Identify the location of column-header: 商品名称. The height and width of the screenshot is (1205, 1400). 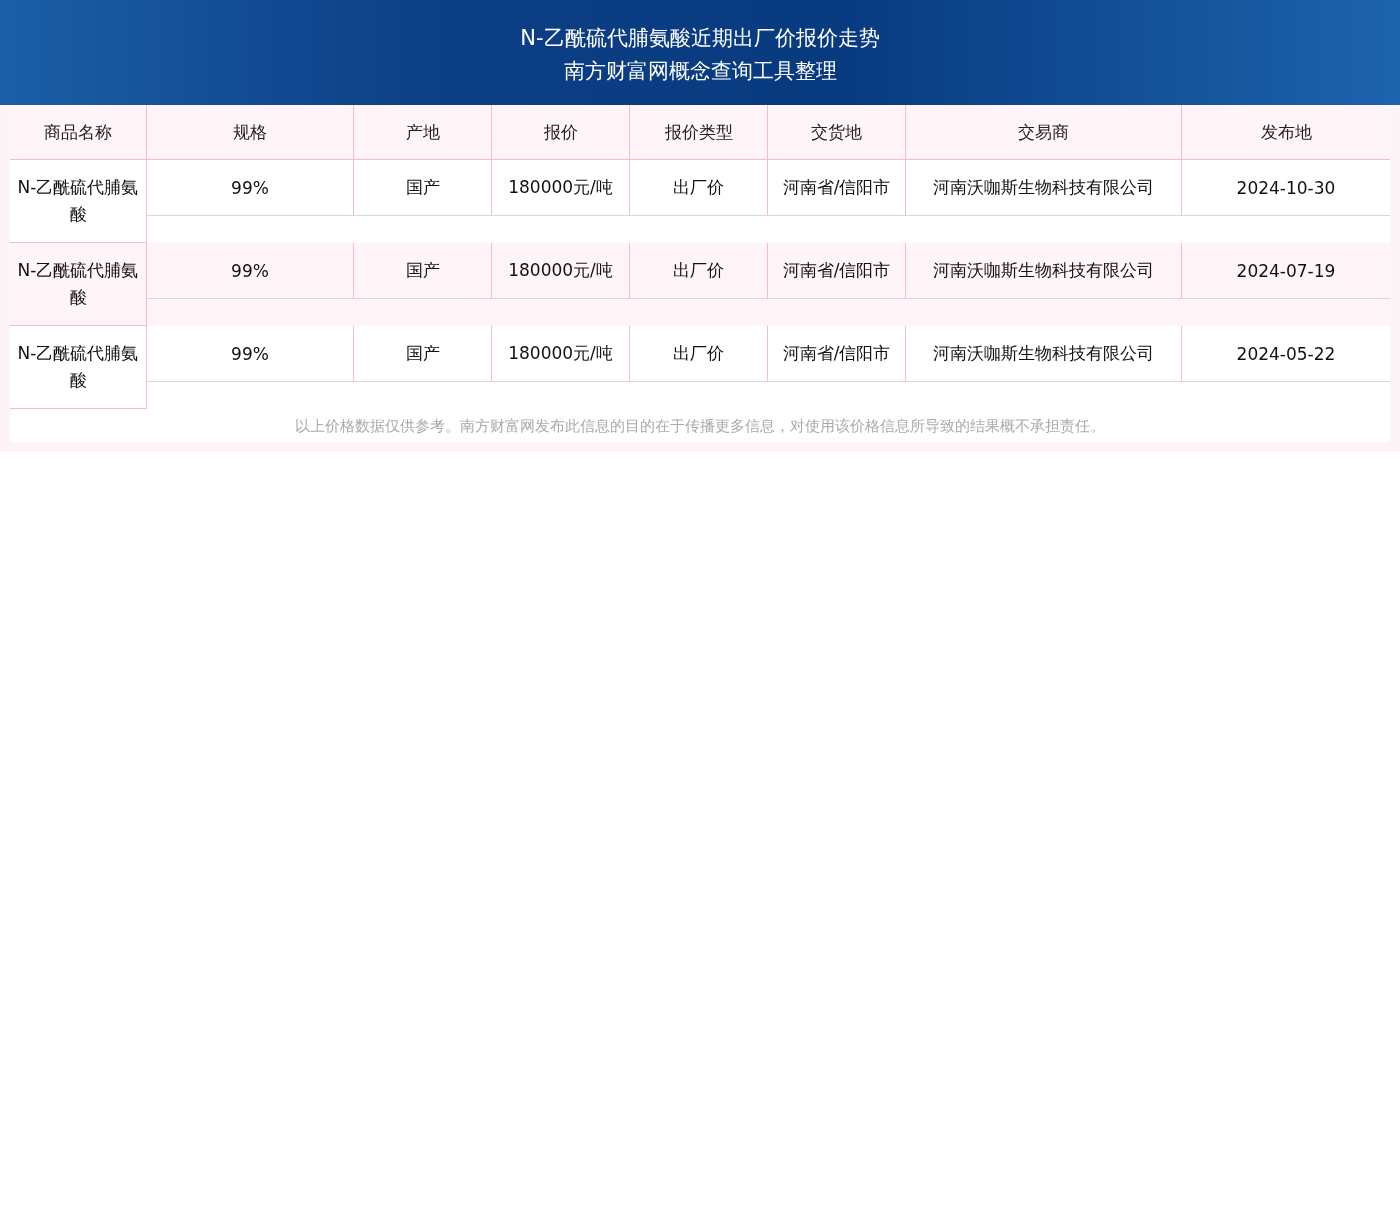
(78, 132).